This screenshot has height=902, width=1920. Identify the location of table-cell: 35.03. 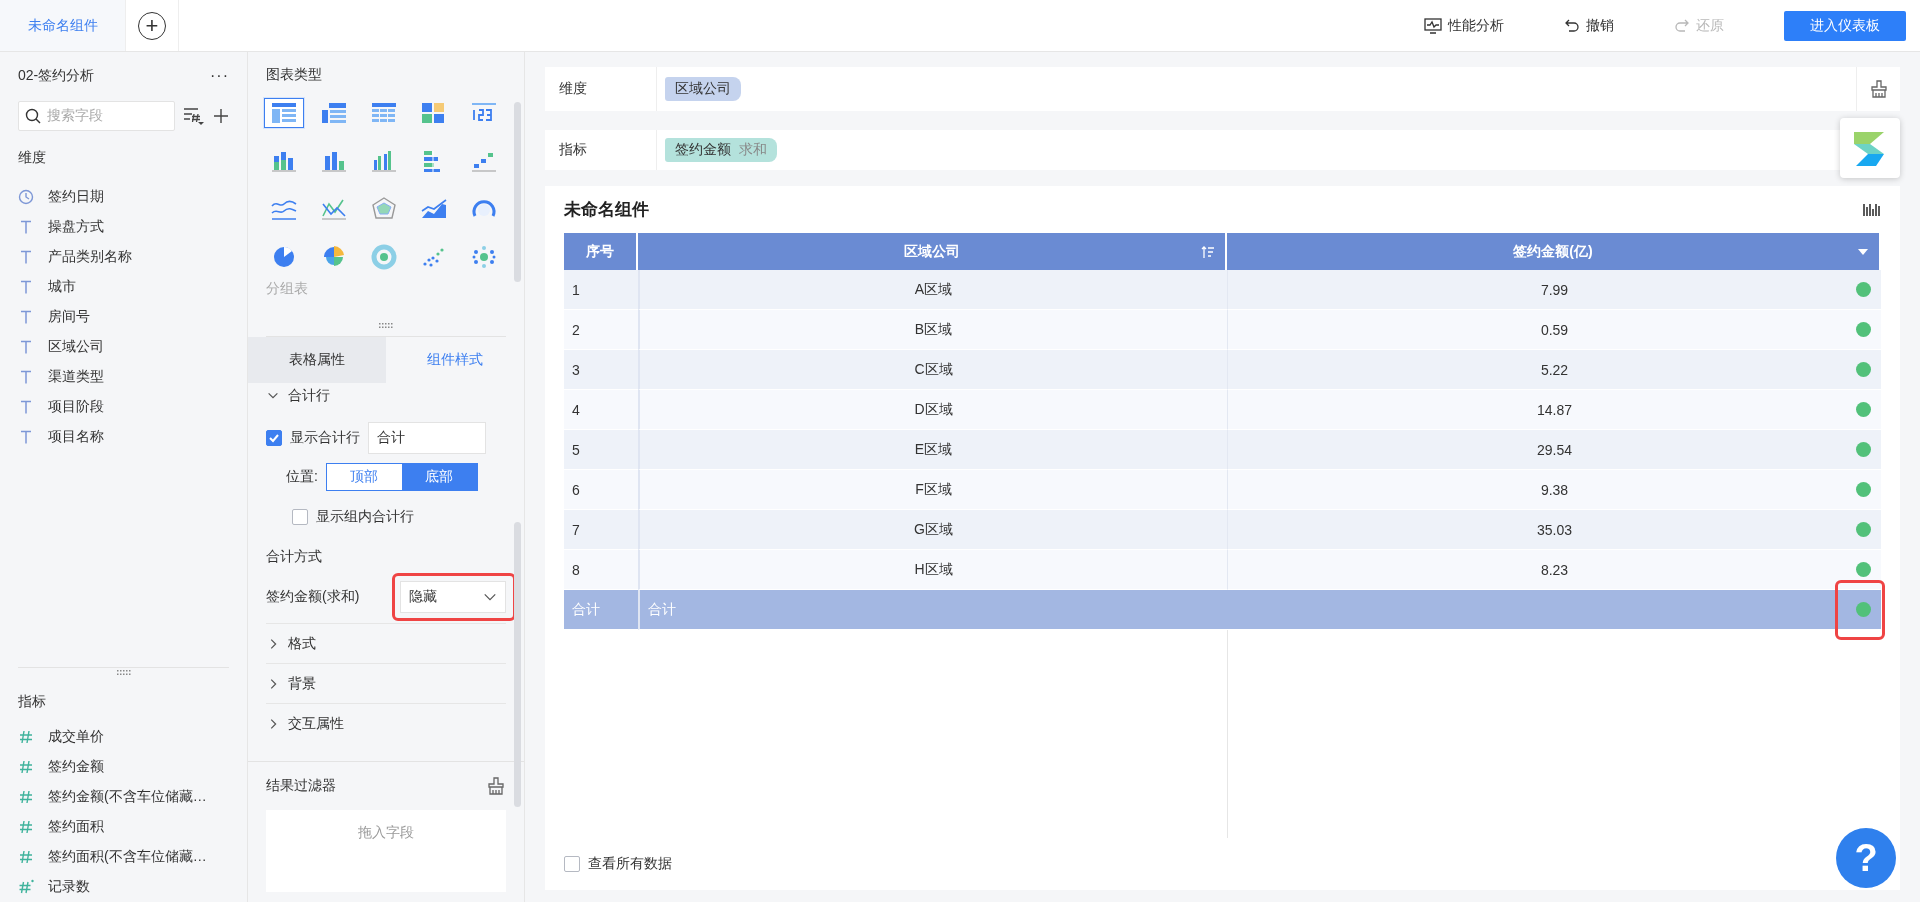
(1554, 530).